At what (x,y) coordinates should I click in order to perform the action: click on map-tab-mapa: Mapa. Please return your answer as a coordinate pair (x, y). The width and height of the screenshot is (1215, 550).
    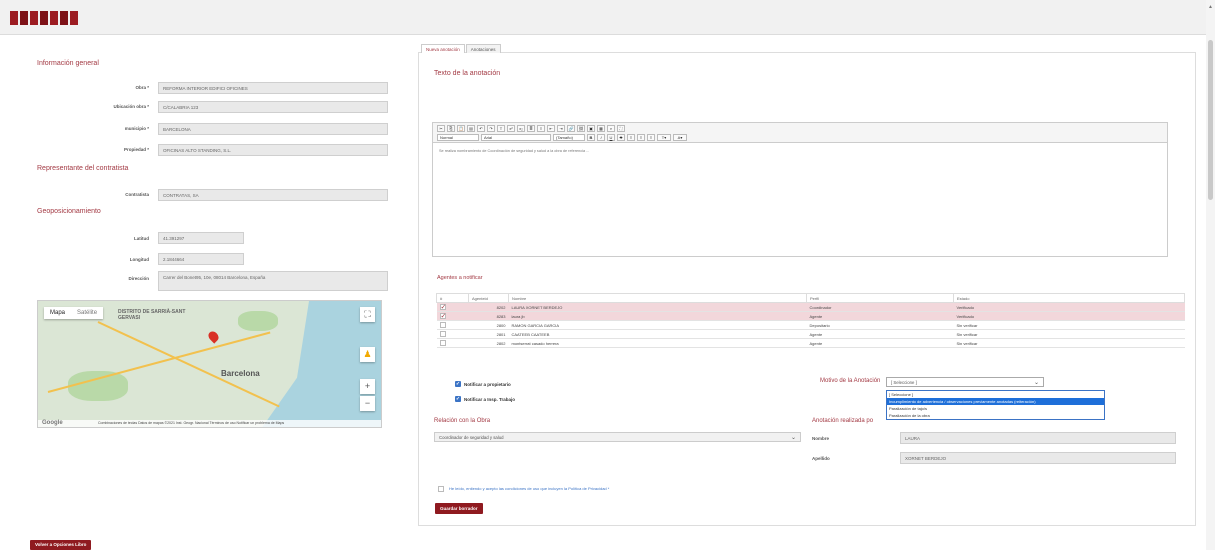
    Looking at the image, I should click on (57, 313).